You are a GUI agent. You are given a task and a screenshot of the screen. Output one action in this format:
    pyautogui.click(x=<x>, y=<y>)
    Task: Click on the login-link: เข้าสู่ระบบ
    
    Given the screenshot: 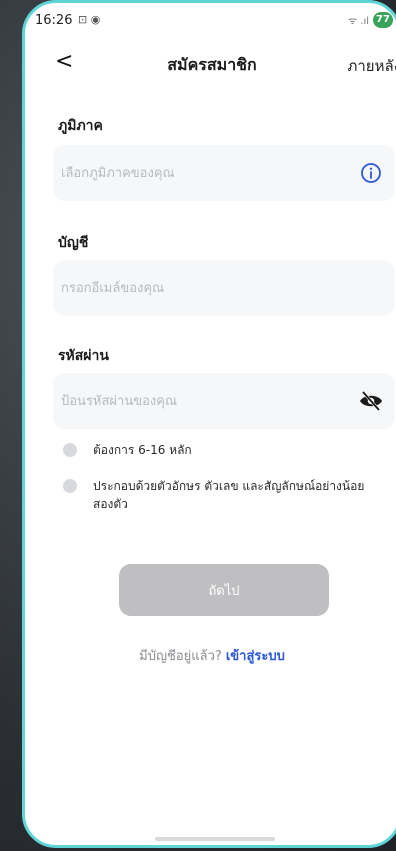 What is the action you would take?
    pyautogui.click(x=255, y=656)
    